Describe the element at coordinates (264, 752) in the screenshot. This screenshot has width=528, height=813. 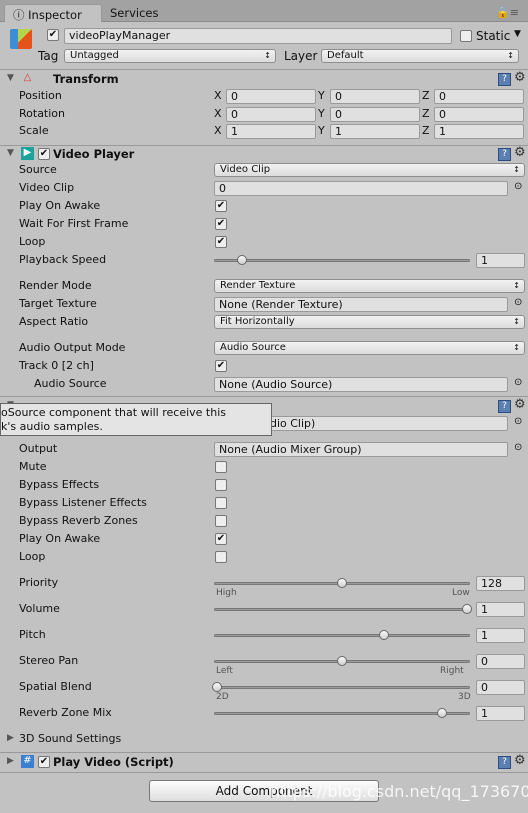
I see `divider` at that location.